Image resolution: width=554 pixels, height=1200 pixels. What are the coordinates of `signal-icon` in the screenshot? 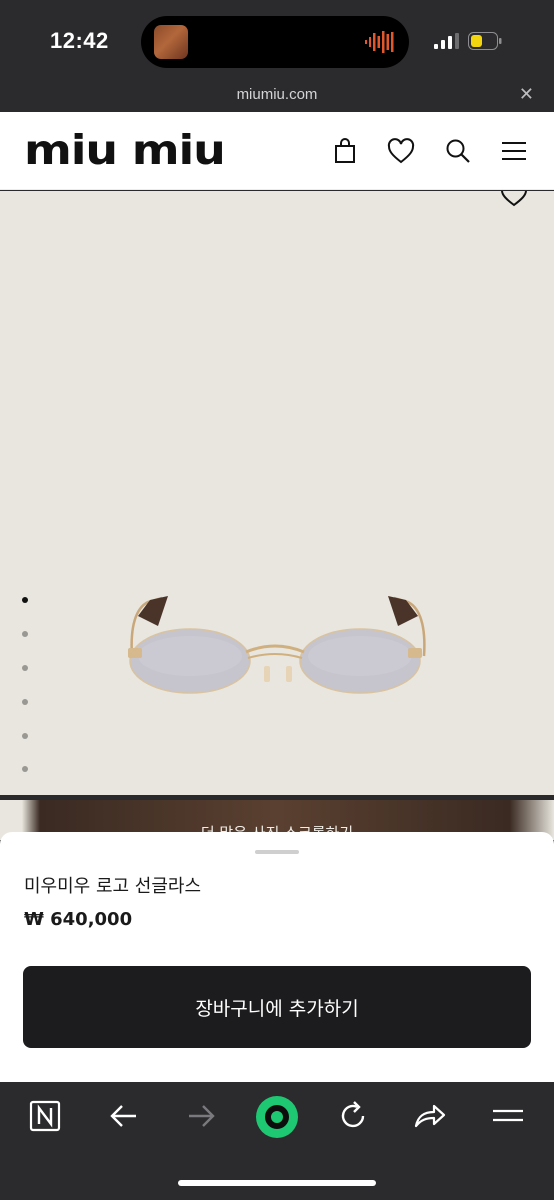 It's located at (446, 41).